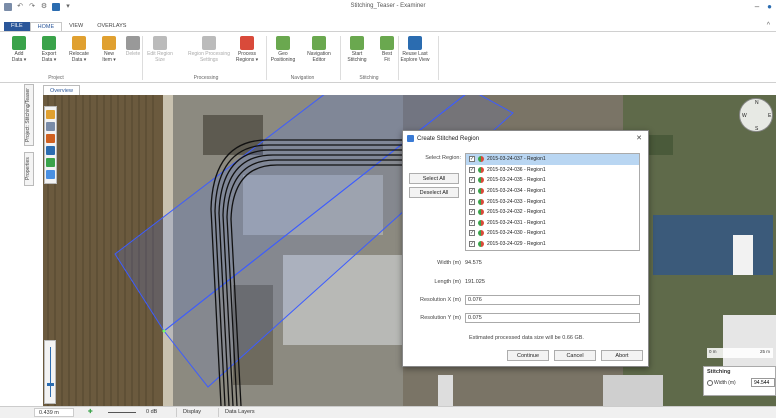 Image resolution: width=776 pixels, height=418 pixels. Describe the element at coordinates (516, 159) in the screenshot. I see `region-name: 2015-03-24-037 - Region1` at that location.